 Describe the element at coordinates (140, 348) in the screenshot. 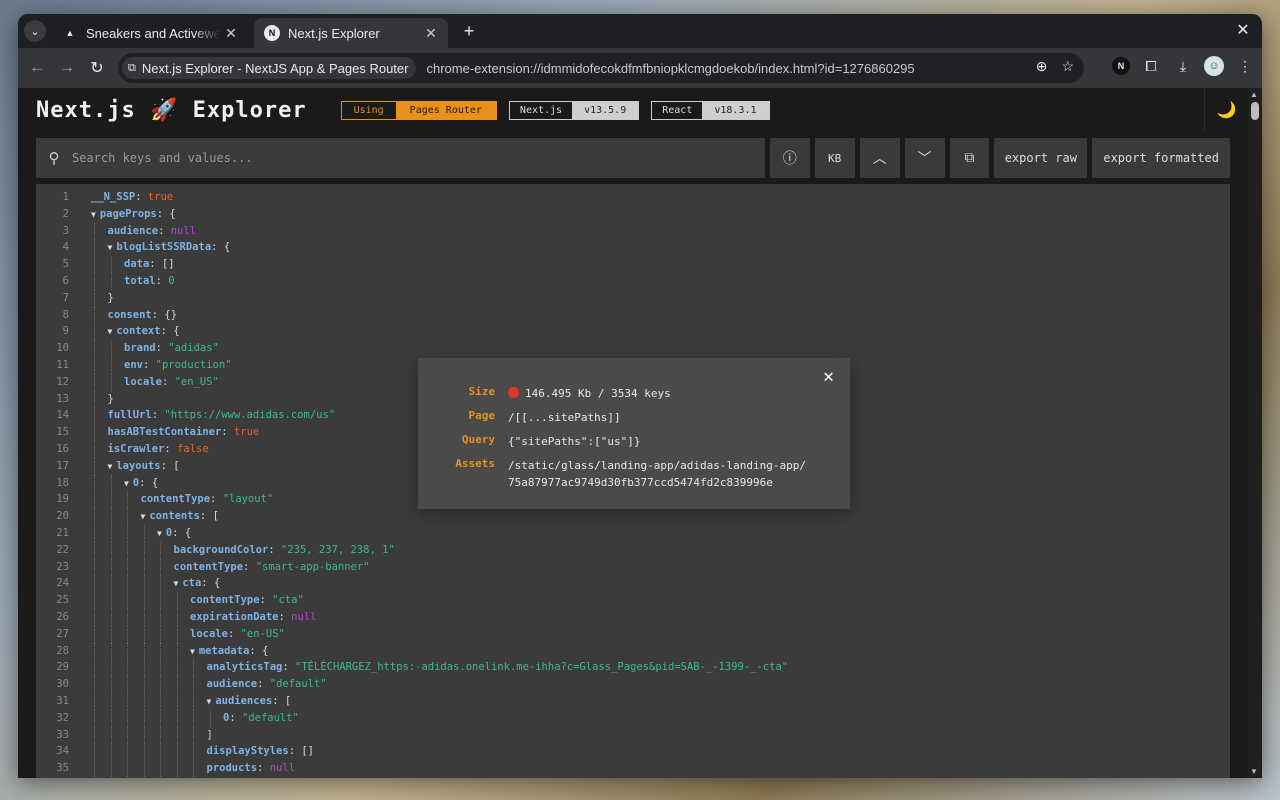

I see `json-key: brand` at that location.